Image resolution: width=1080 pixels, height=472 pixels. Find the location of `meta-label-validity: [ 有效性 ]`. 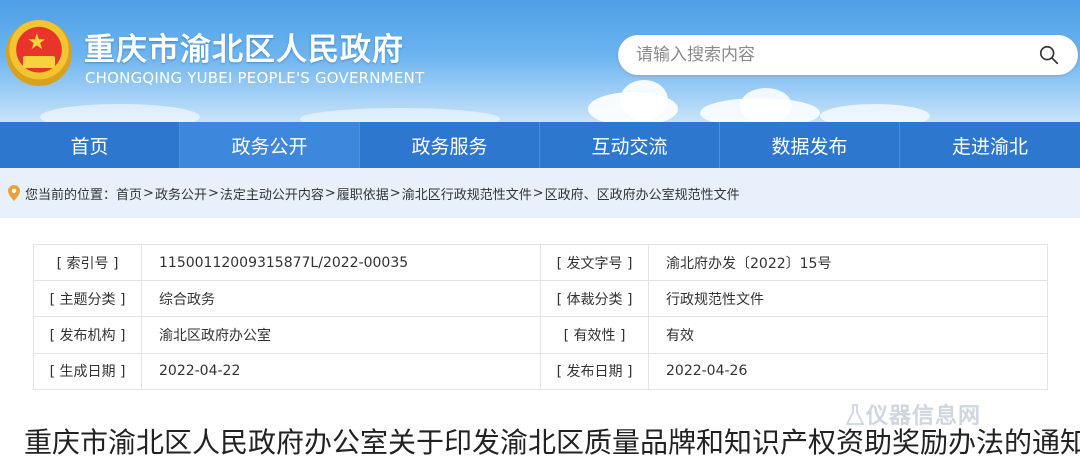

meta-label-validity: [ 有效性 ] is located at coordinates (594, 335).